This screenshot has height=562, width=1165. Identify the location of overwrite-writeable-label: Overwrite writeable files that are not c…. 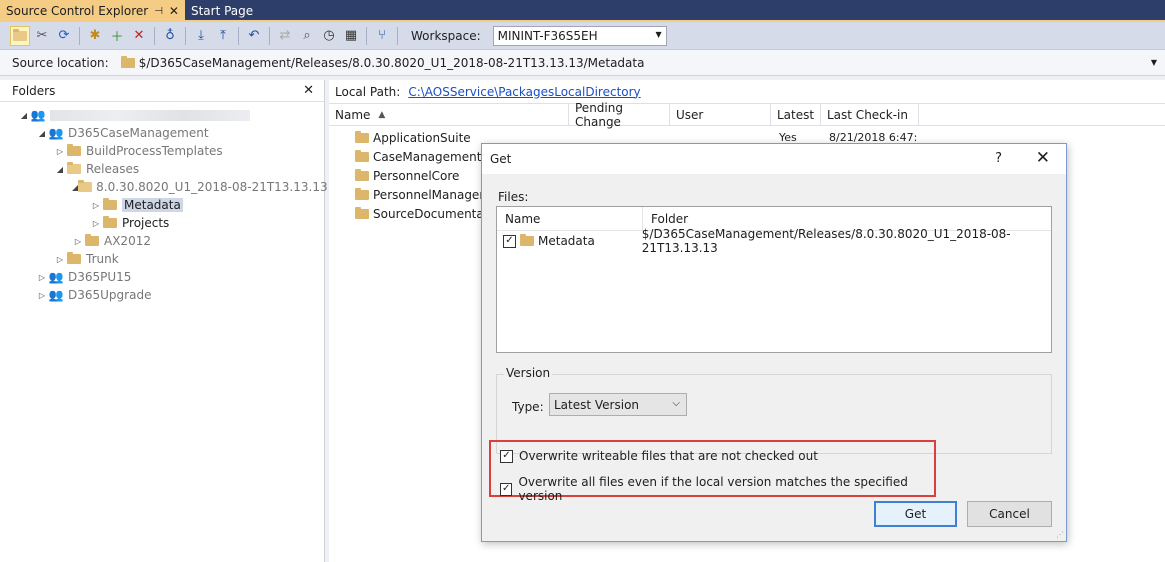
(668, 456).